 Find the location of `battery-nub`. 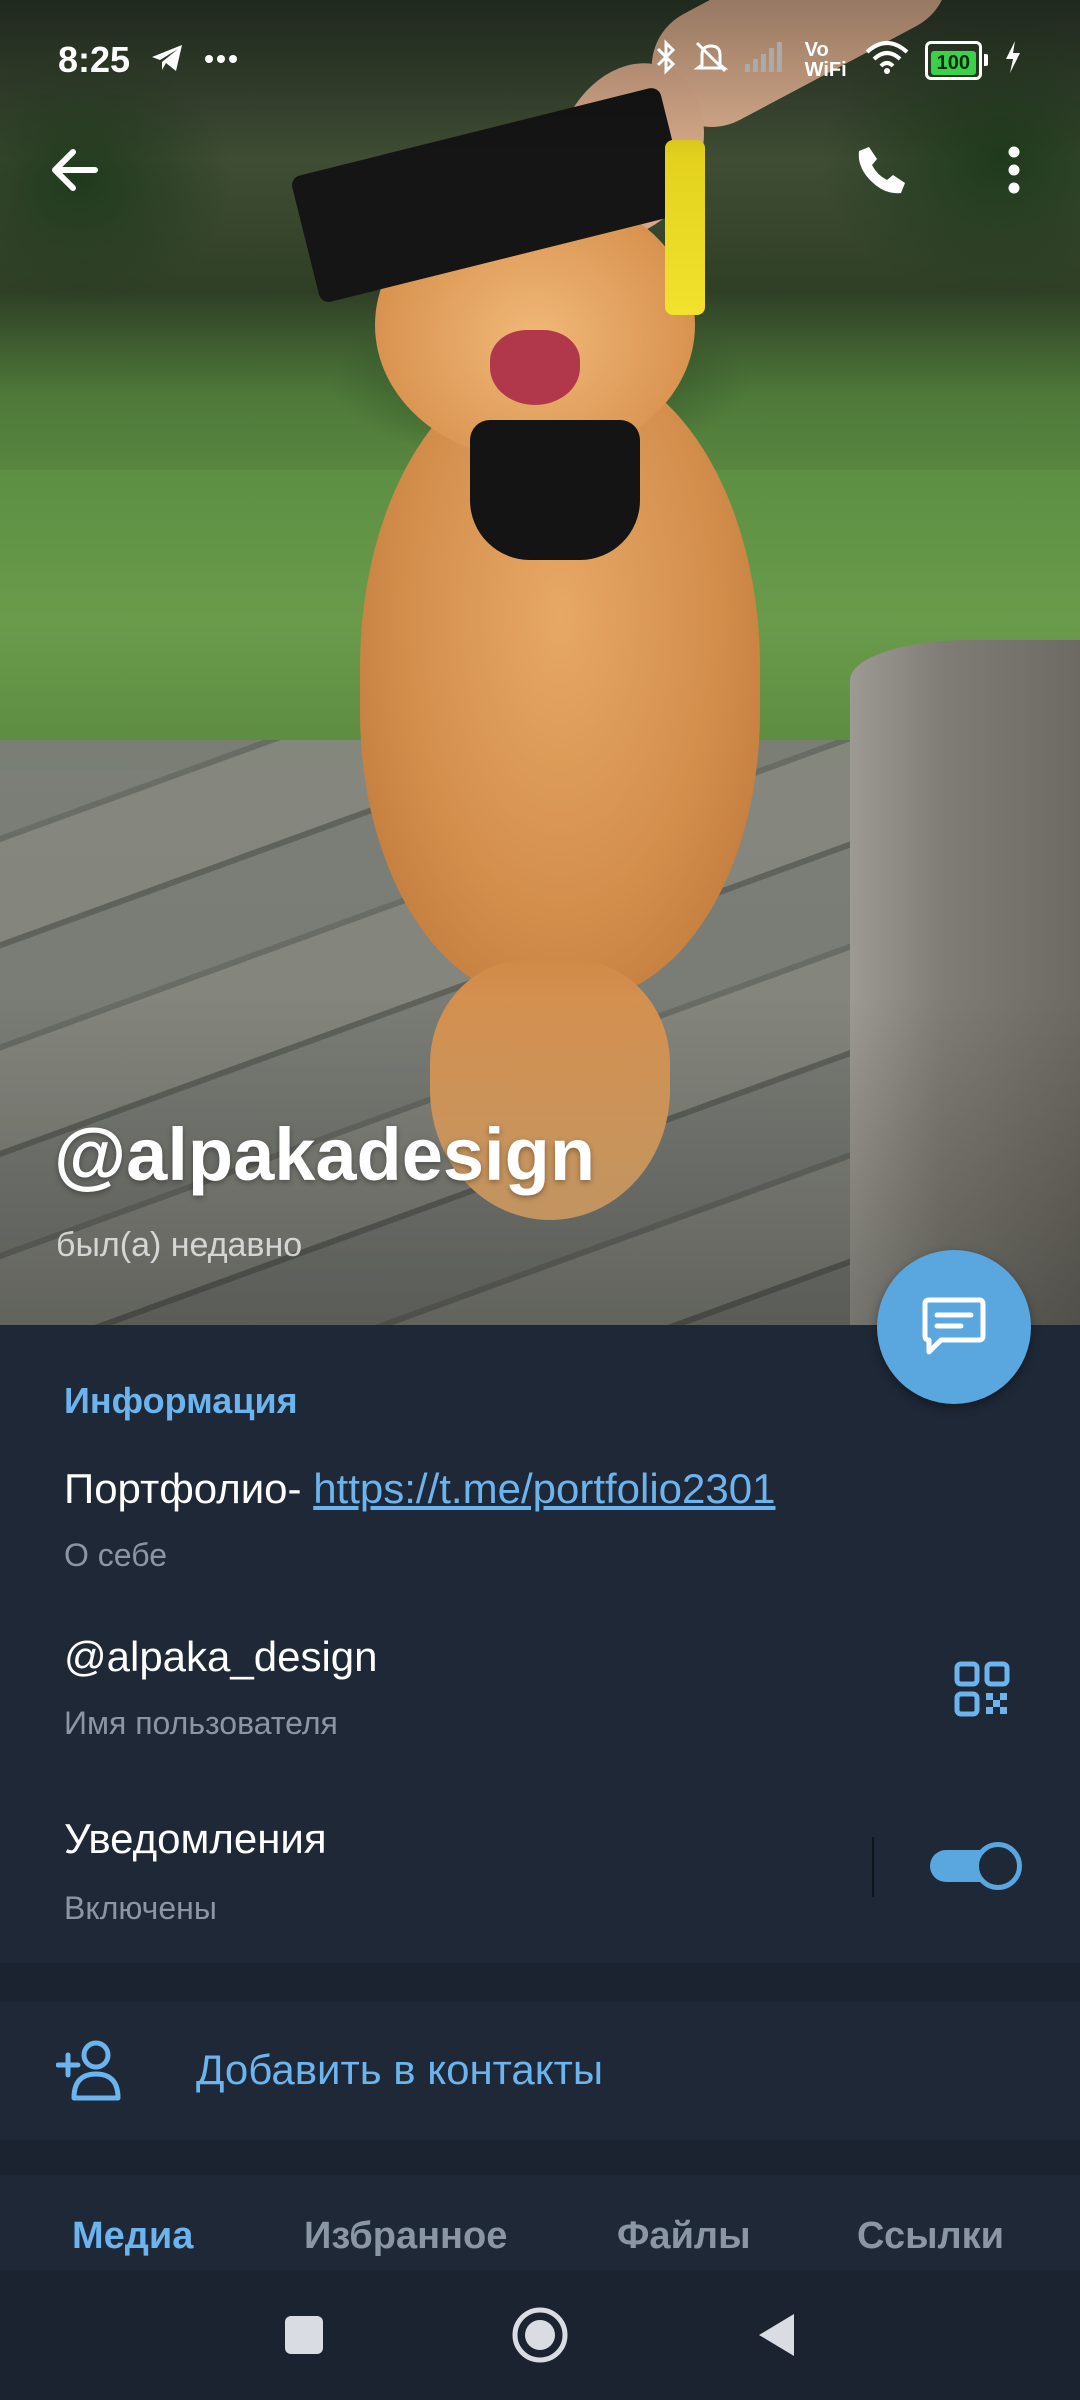

battery-nub is located at coordinates (986, 60).